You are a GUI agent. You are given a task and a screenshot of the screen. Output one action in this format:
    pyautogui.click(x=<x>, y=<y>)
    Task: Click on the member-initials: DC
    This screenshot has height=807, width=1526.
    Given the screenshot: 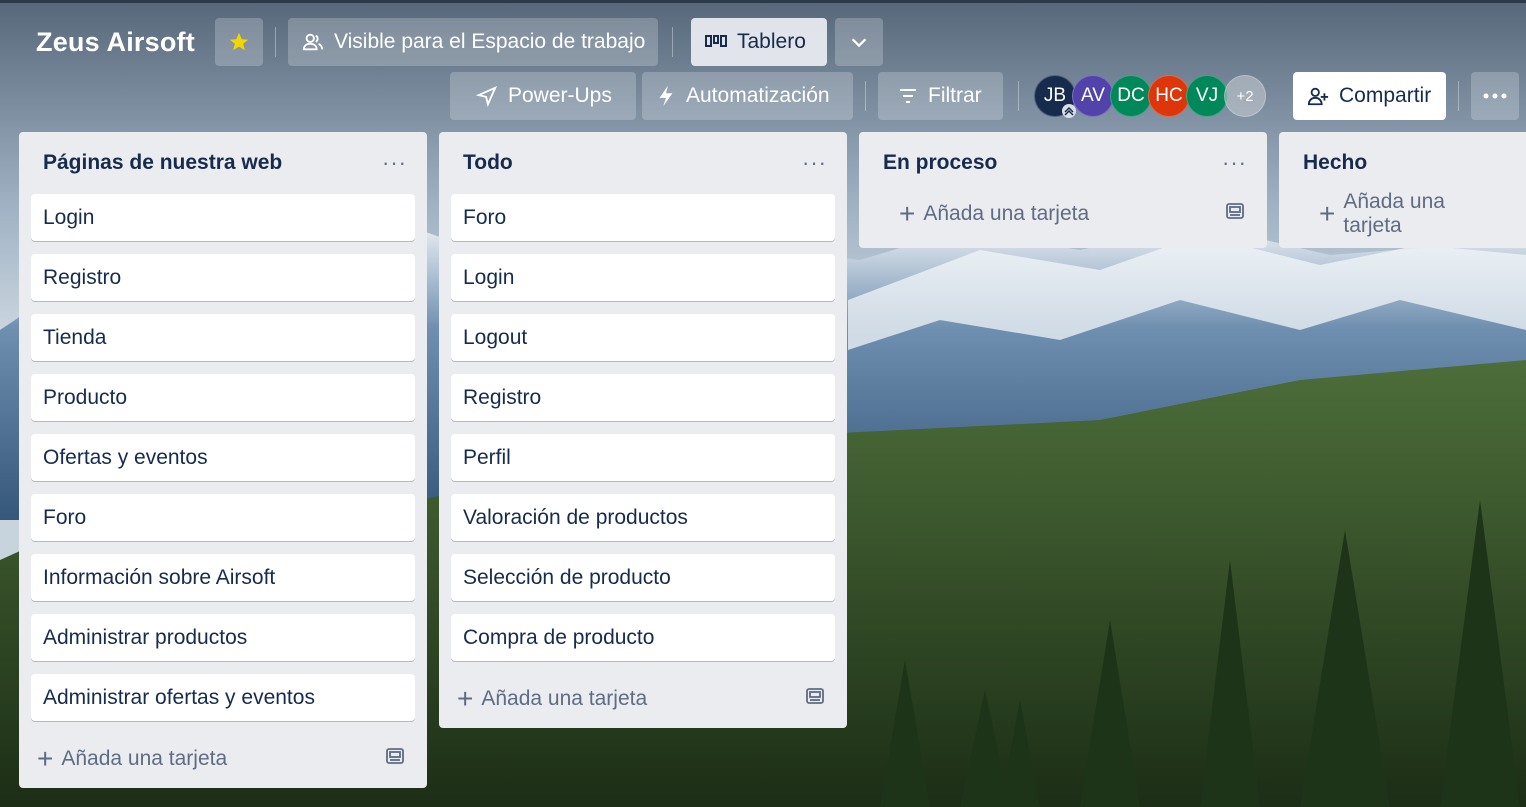 What is the action you would take?
    pyautogui.click(x=1131, y=95)
    